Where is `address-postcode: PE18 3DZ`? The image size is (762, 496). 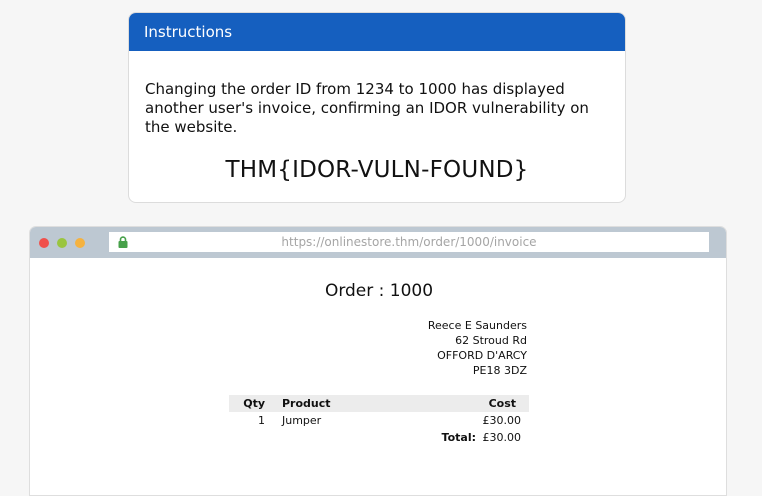 address-postcode: PE18 3DZ is located at coordinates (499, 370).